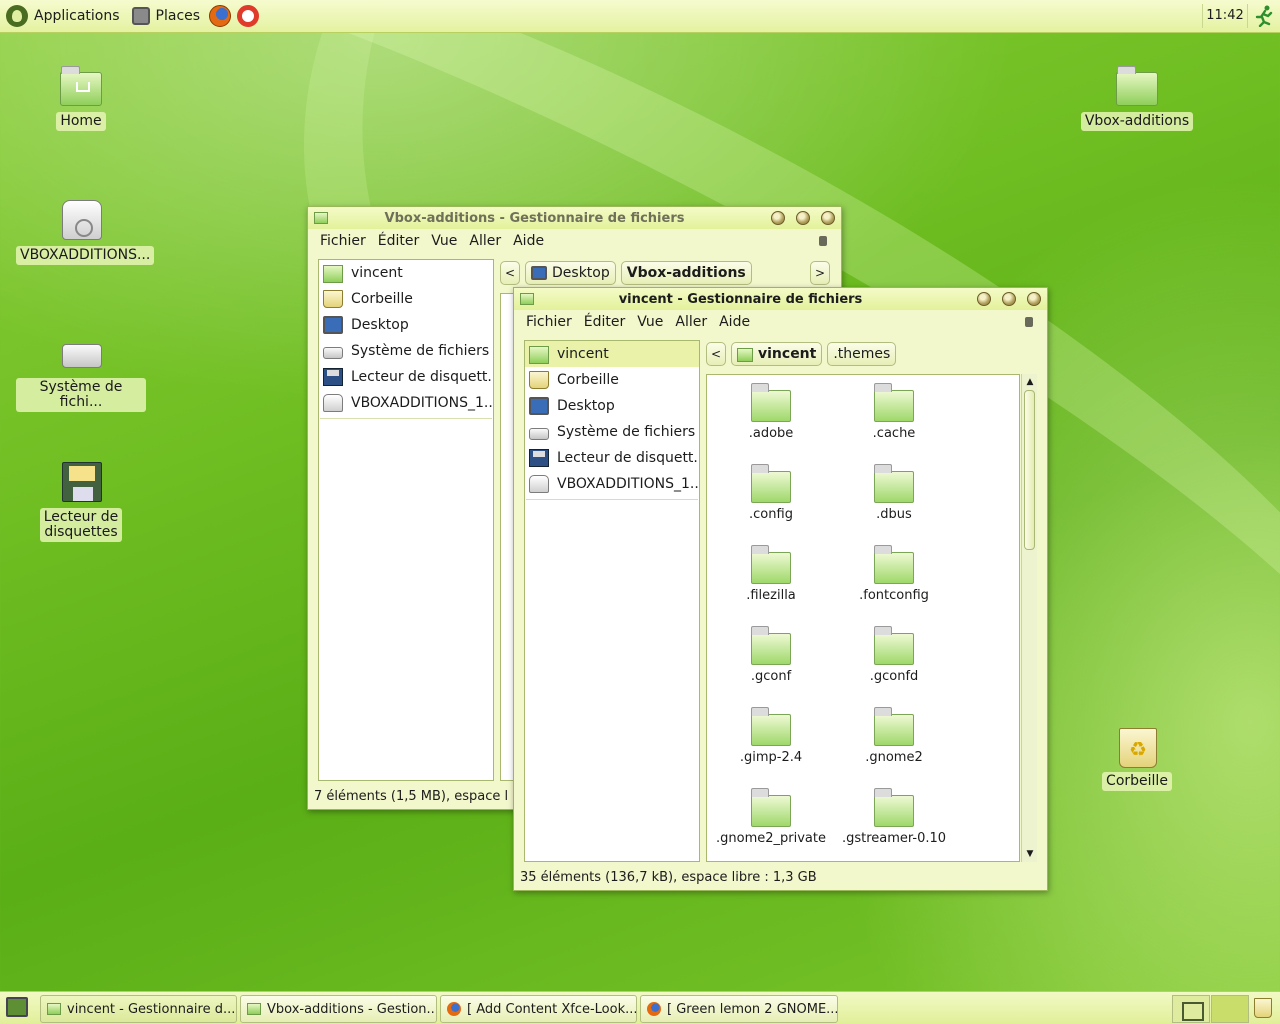 This screenshot has width=1280, height=1024. I want to click on file-item: .config, so click(771, 492).